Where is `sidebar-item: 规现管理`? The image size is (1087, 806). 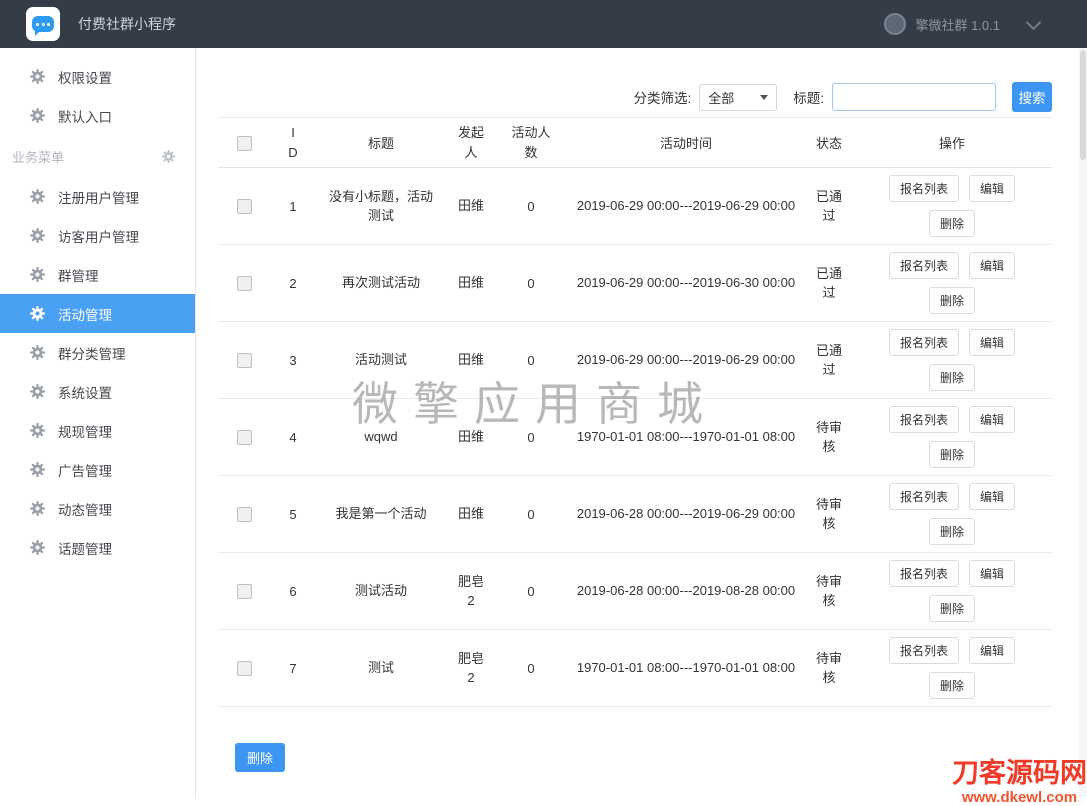
sidebar-item: 规现管理 is located at coordinates (97, 430).